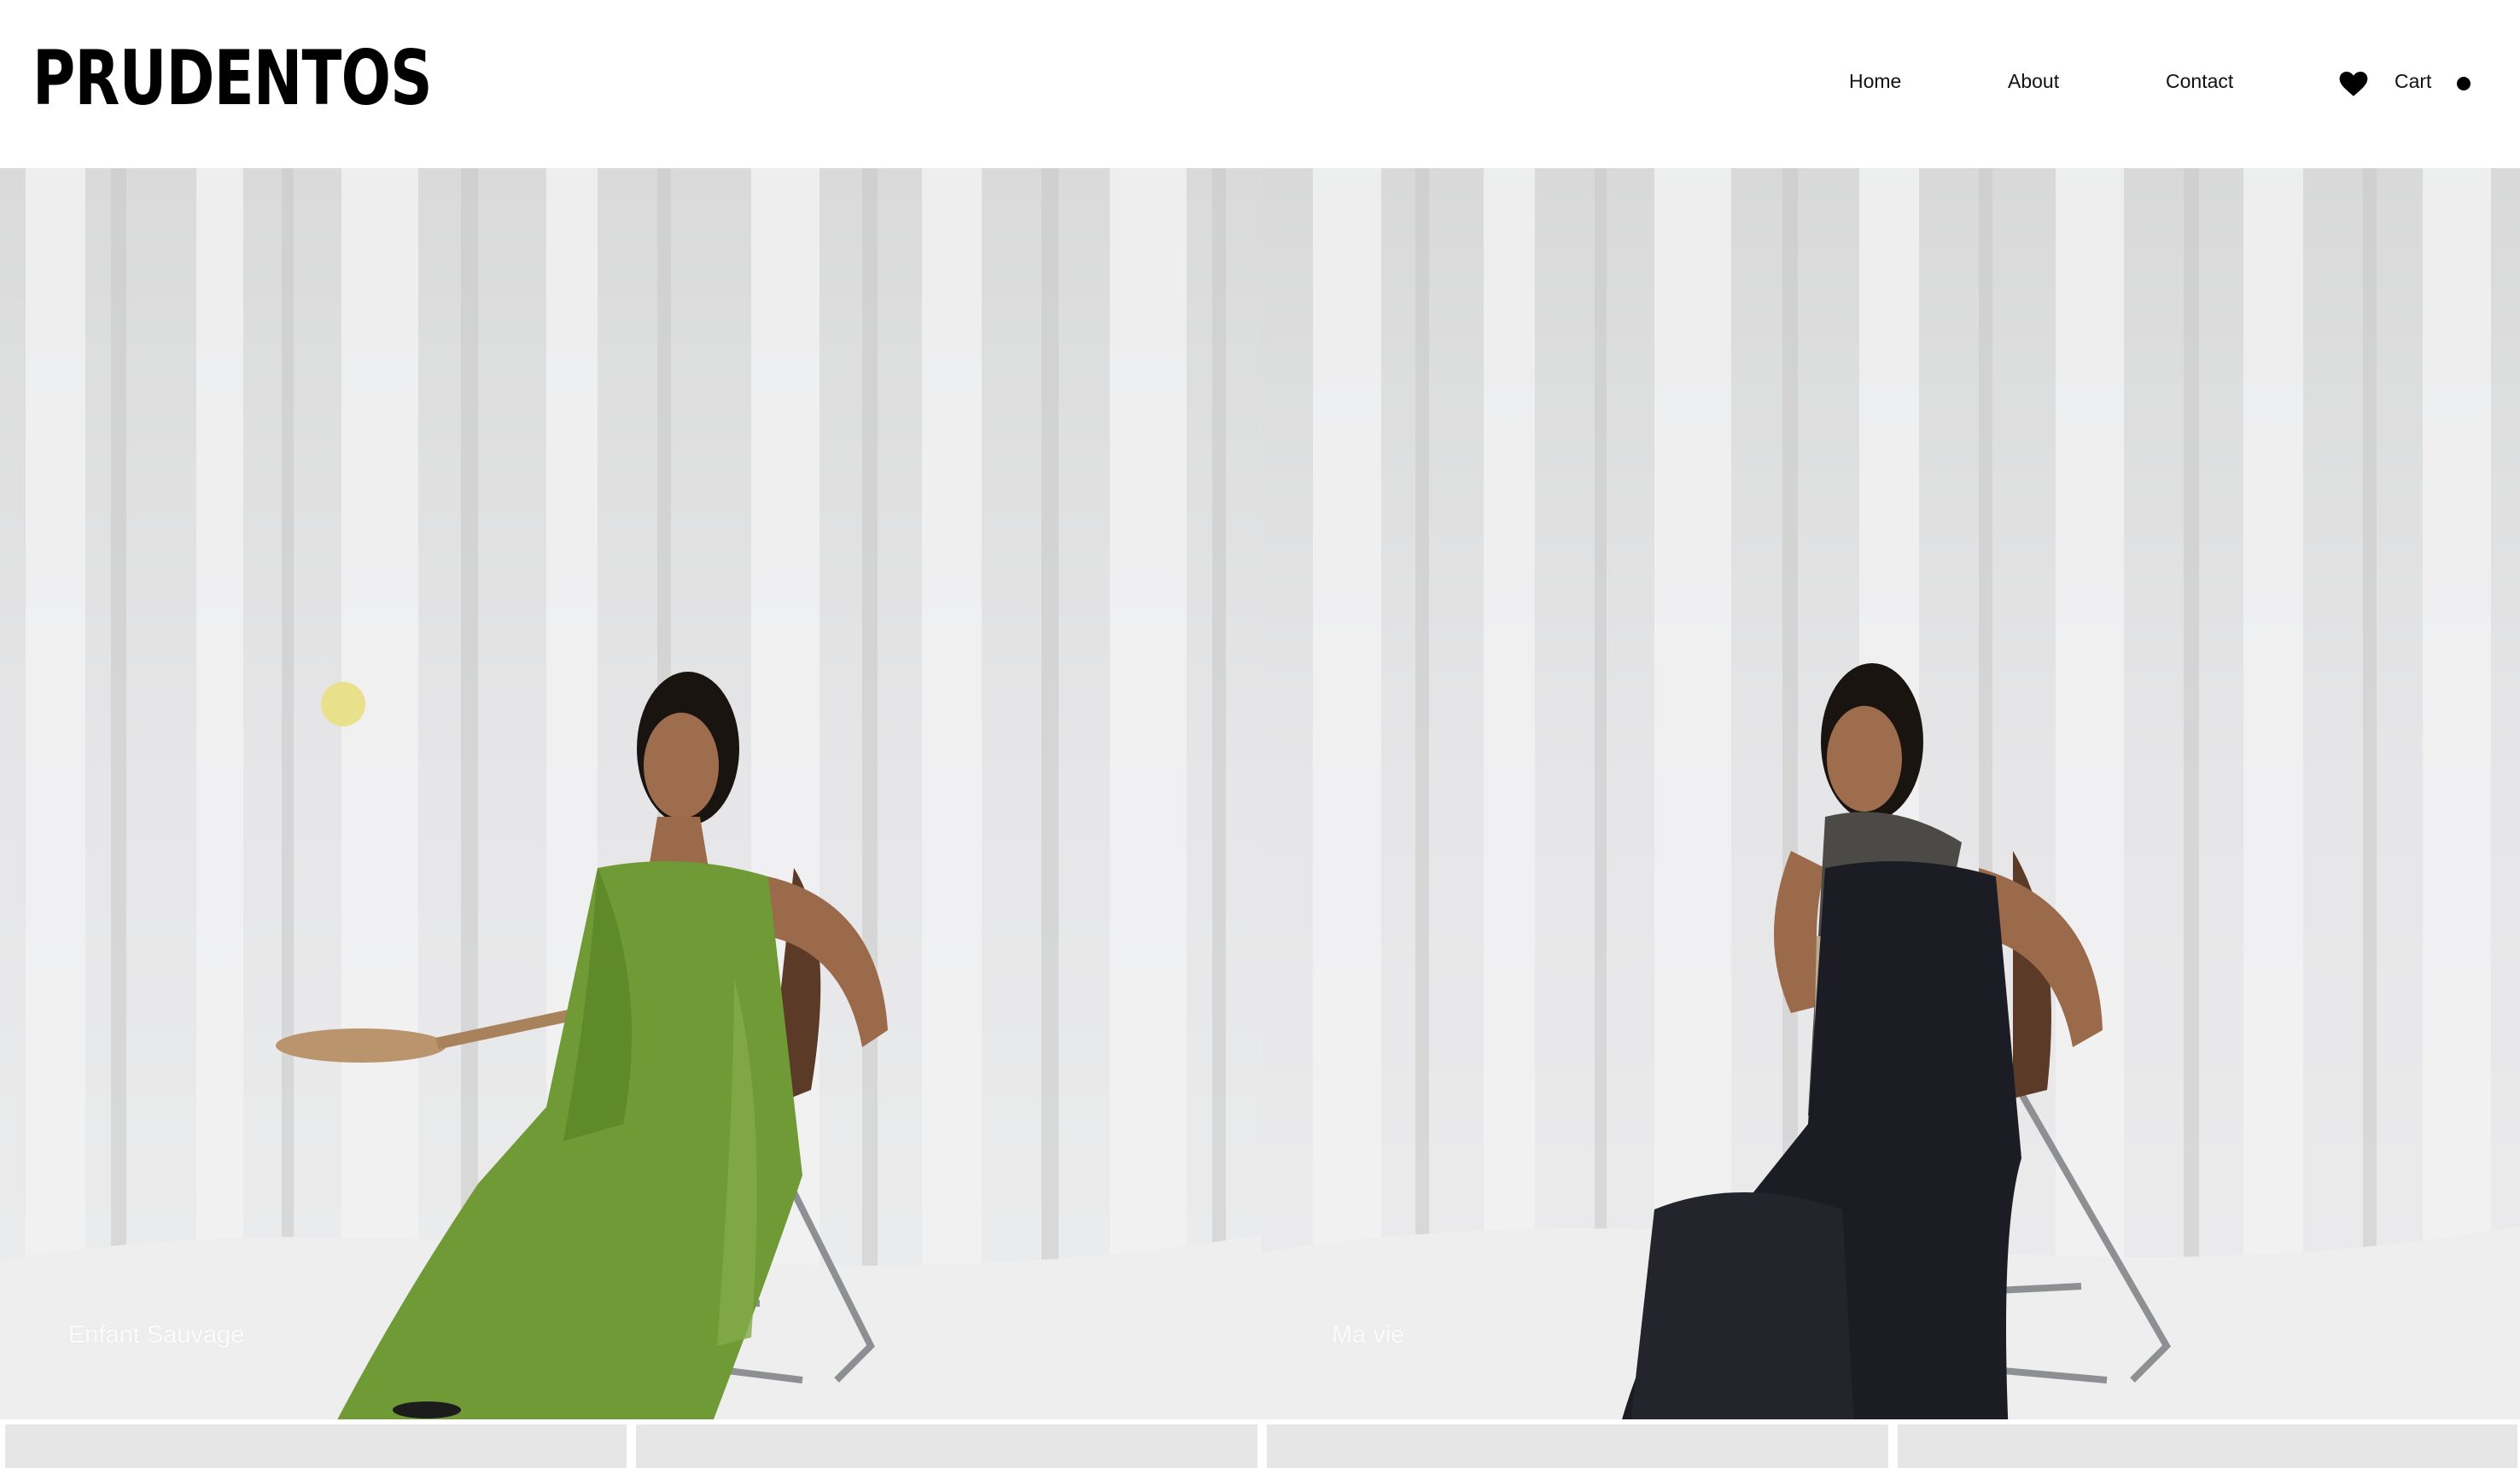 The height and width of the screenshot is (1468, 2520). I want to click on site-header: PRUDENTOS Home About Contact Cart, so click(1260, 84).